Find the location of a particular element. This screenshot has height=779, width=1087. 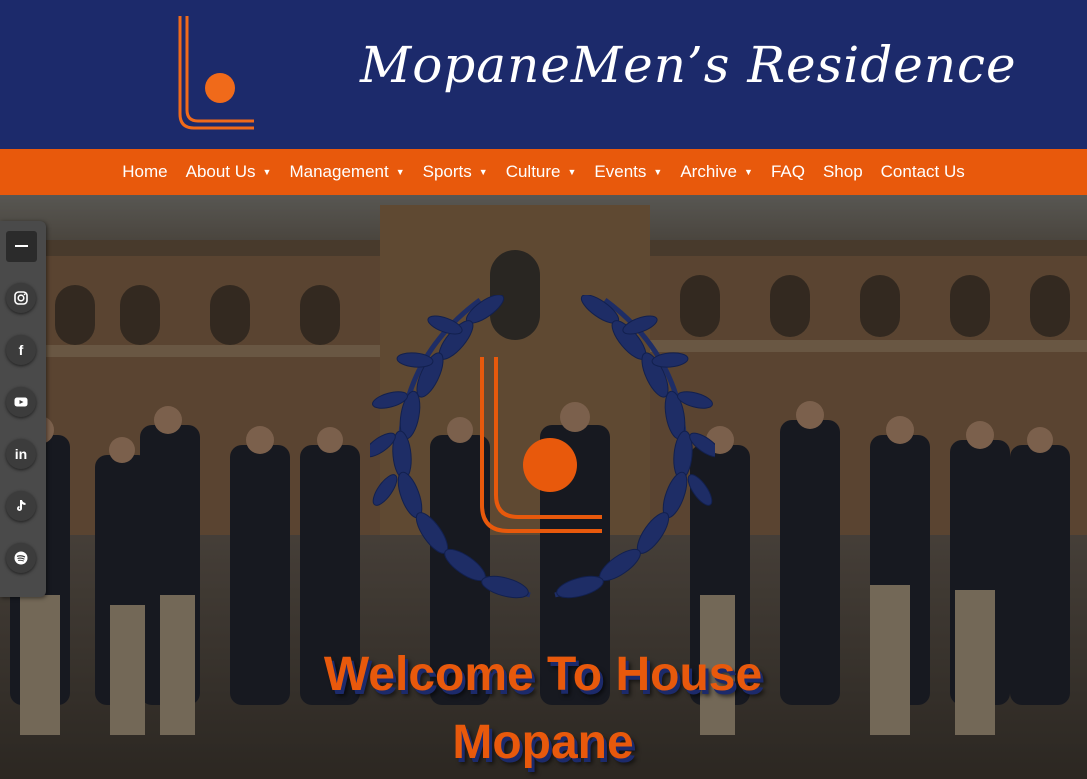

nav-faq: FAQ is located at coordinates (788, 172).